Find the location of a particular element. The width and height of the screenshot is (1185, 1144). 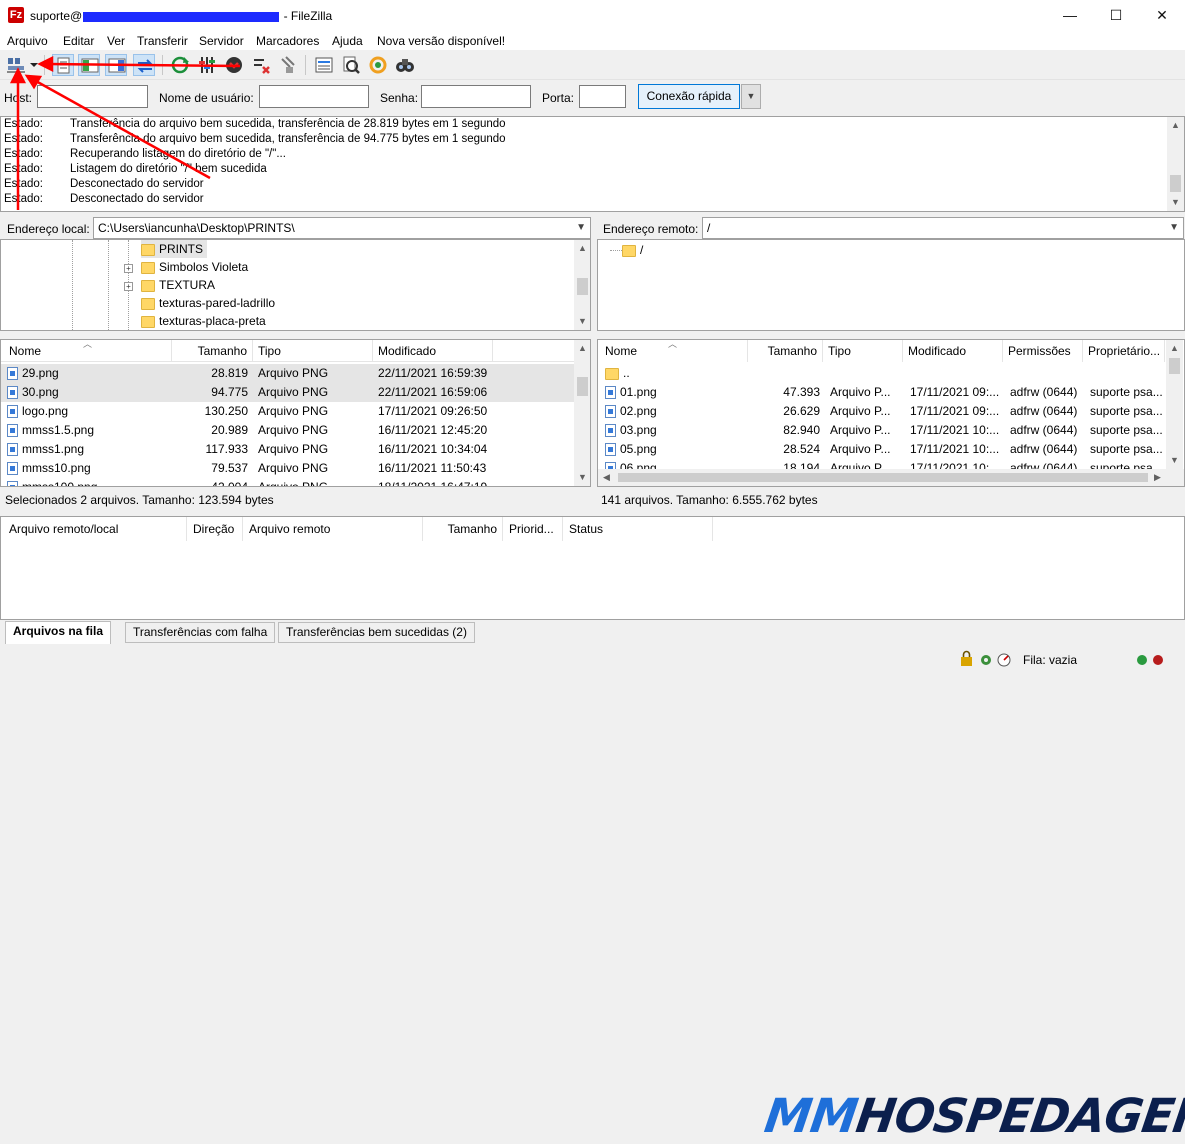

site-manager-icon is located at coordinates (16, 65).